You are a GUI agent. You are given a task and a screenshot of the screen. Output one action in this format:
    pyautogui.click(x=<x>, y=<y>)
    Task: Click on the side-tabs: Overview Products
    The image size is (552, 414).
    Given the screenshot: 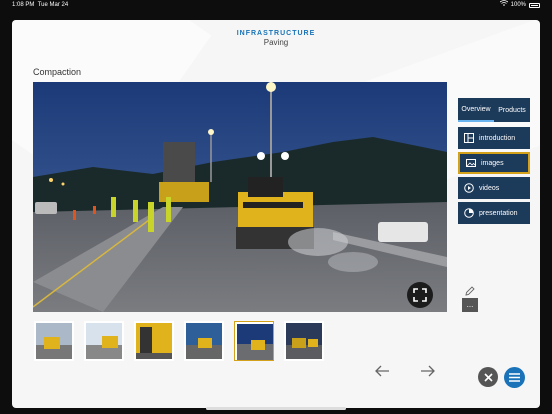 What is the action you would take?
    pyautogui.click(x=494, y=110)
    